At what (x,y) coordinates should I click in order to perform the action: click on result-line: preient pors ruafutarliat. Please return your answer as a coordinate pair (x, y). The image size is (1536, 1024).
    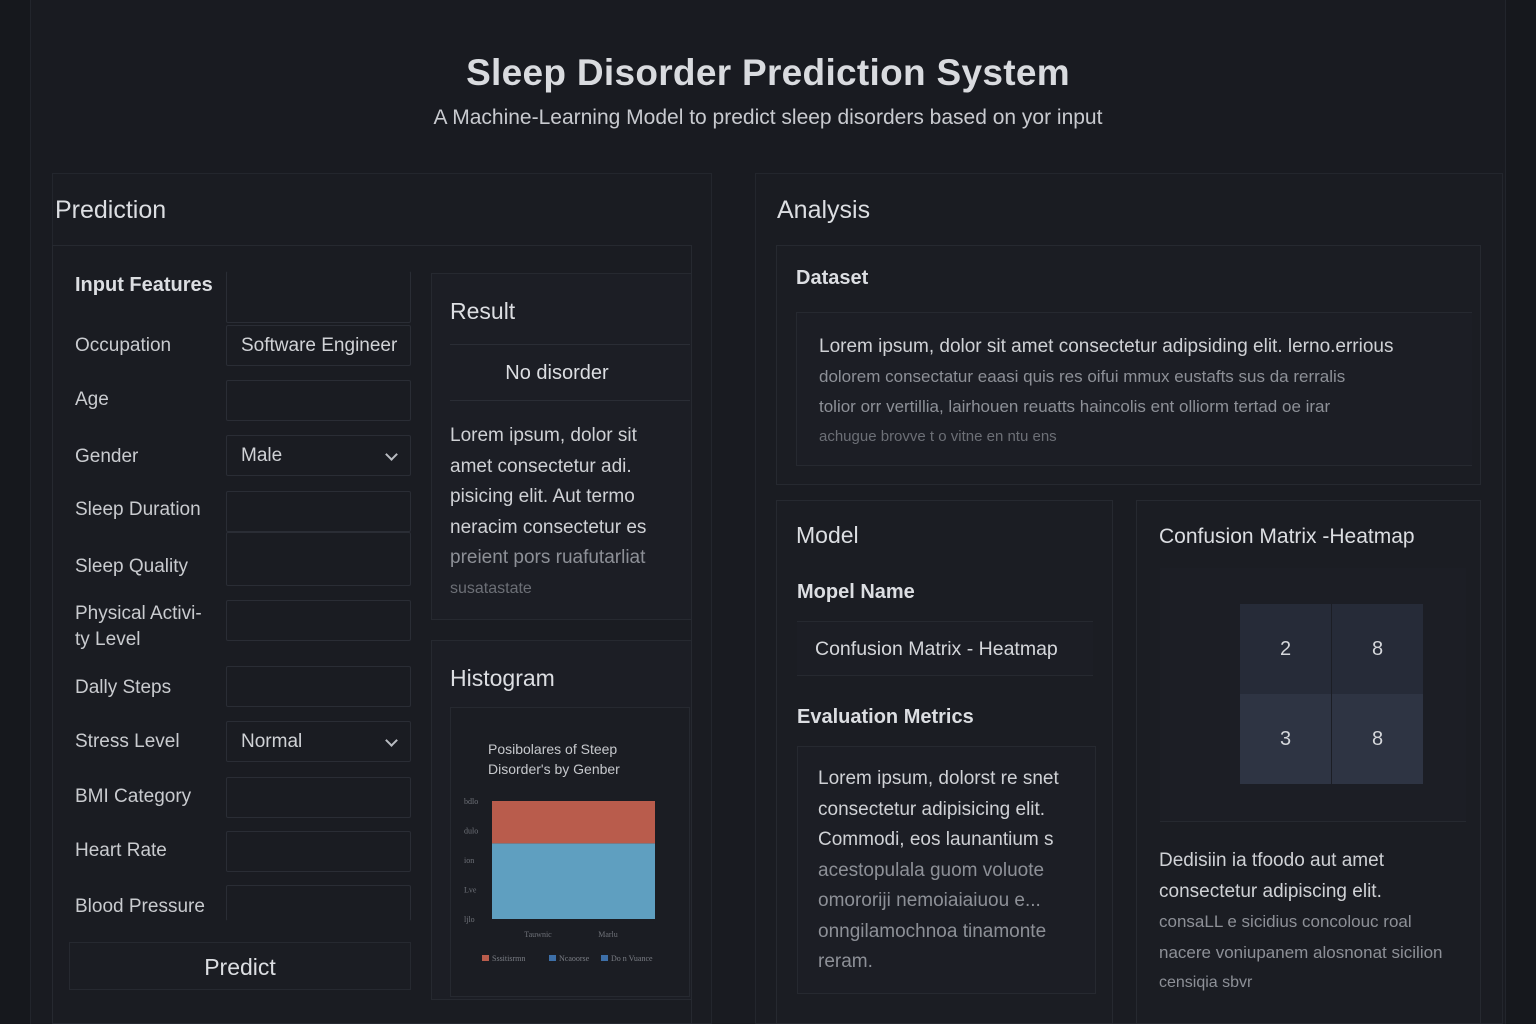
    Looking at the image, I should click on (548, 557).